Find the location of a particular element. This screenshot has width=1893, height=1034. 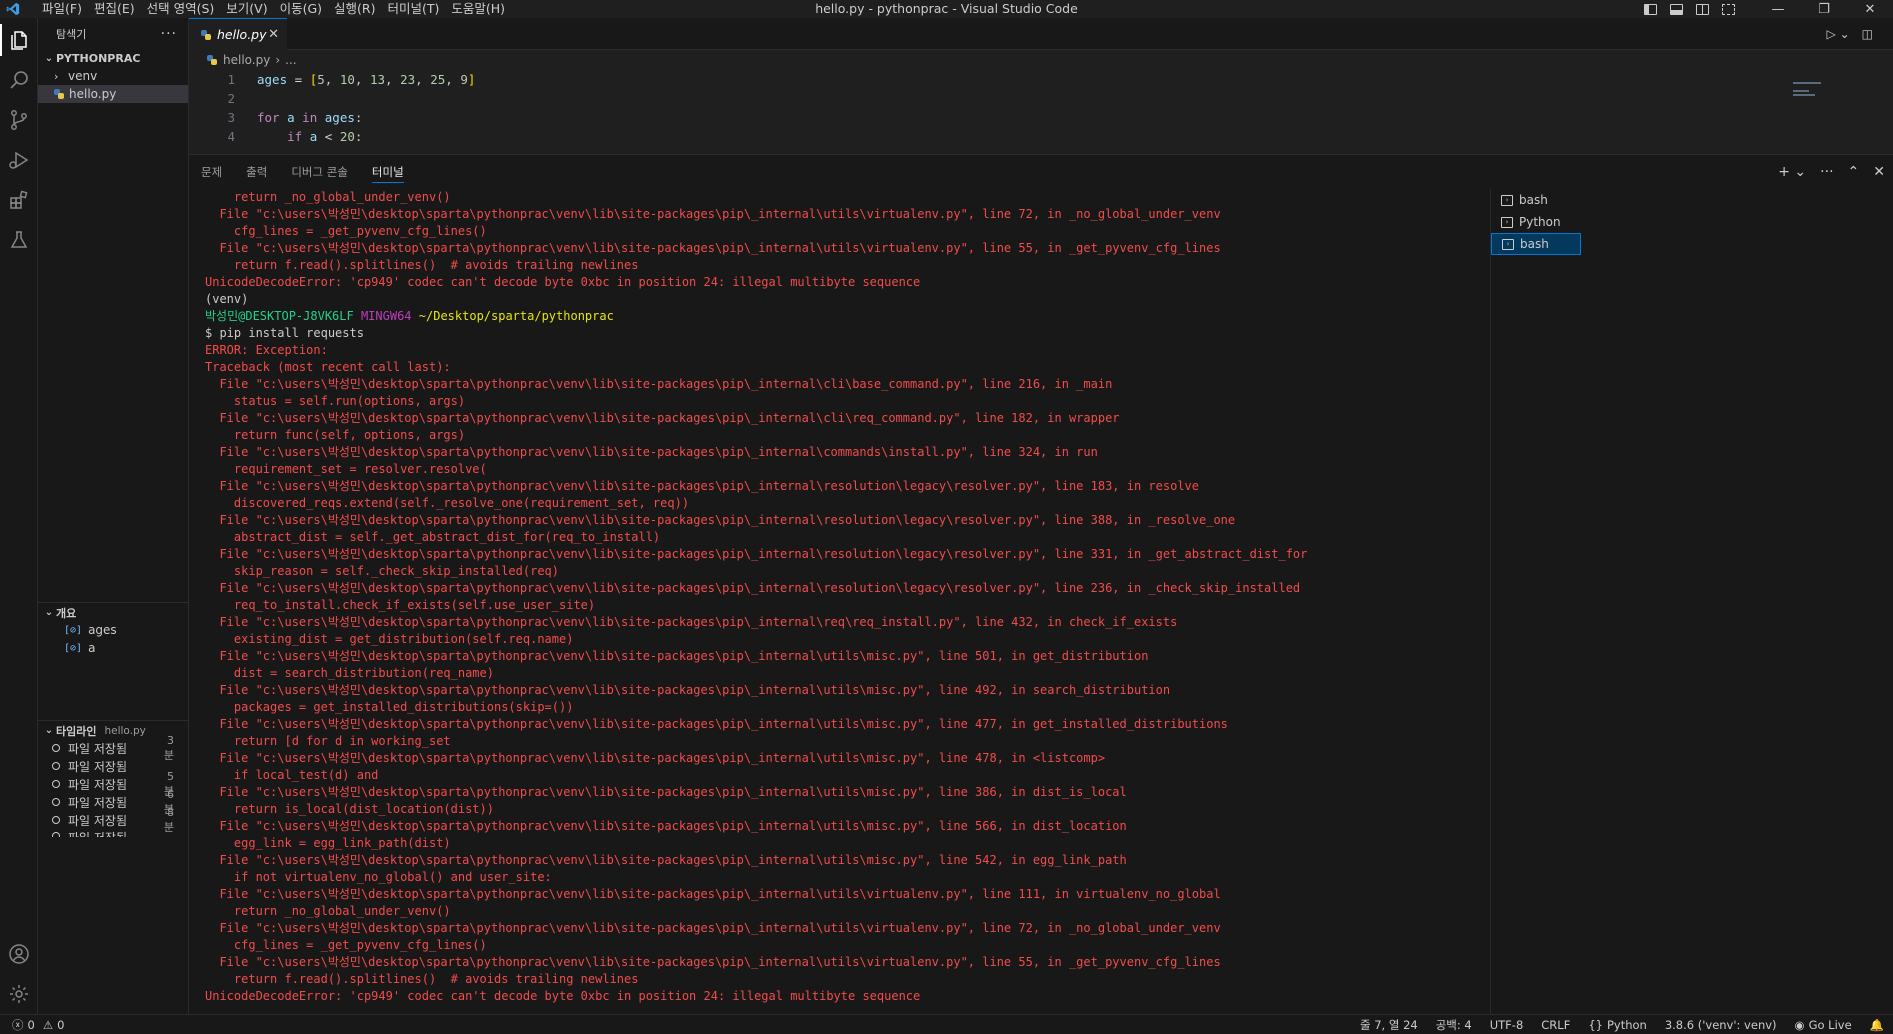

terminal-item-bash: › bash is located at coordinates (1536, 200).